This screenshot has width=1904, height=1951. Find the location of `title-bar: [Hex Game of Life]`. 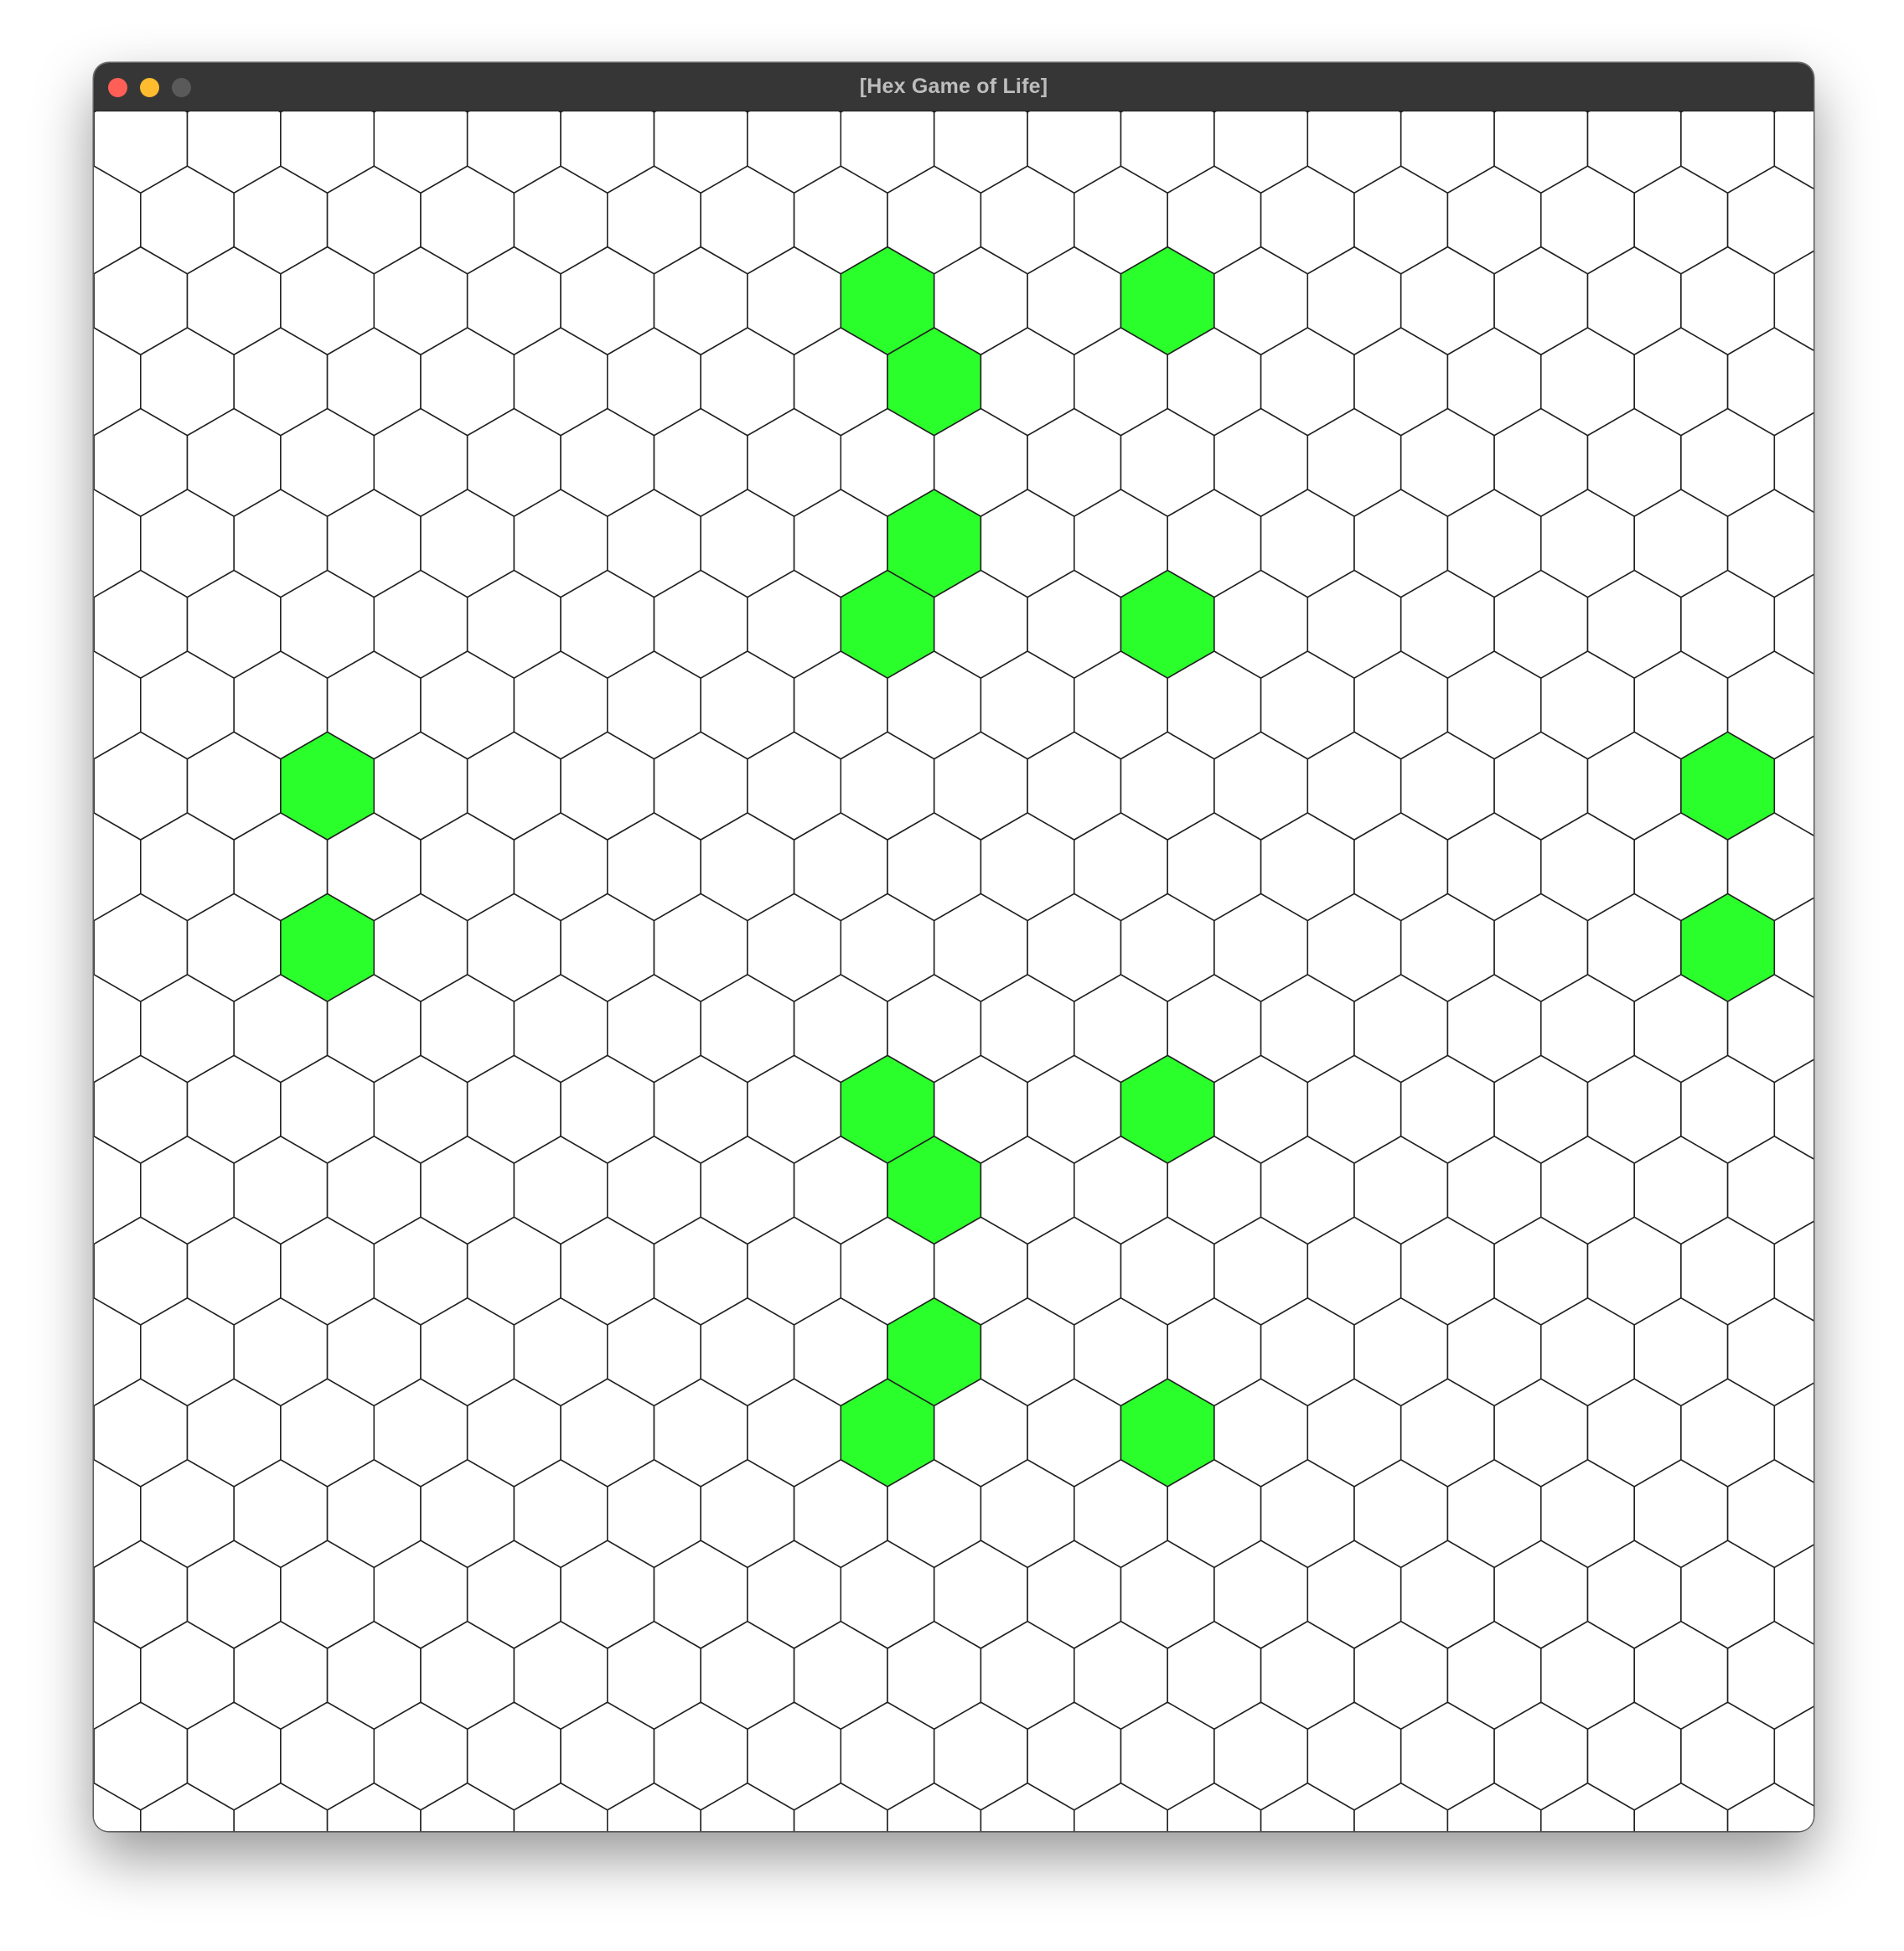

title-bar: [Hex Game of Life] is located at coordinates (953, 87).